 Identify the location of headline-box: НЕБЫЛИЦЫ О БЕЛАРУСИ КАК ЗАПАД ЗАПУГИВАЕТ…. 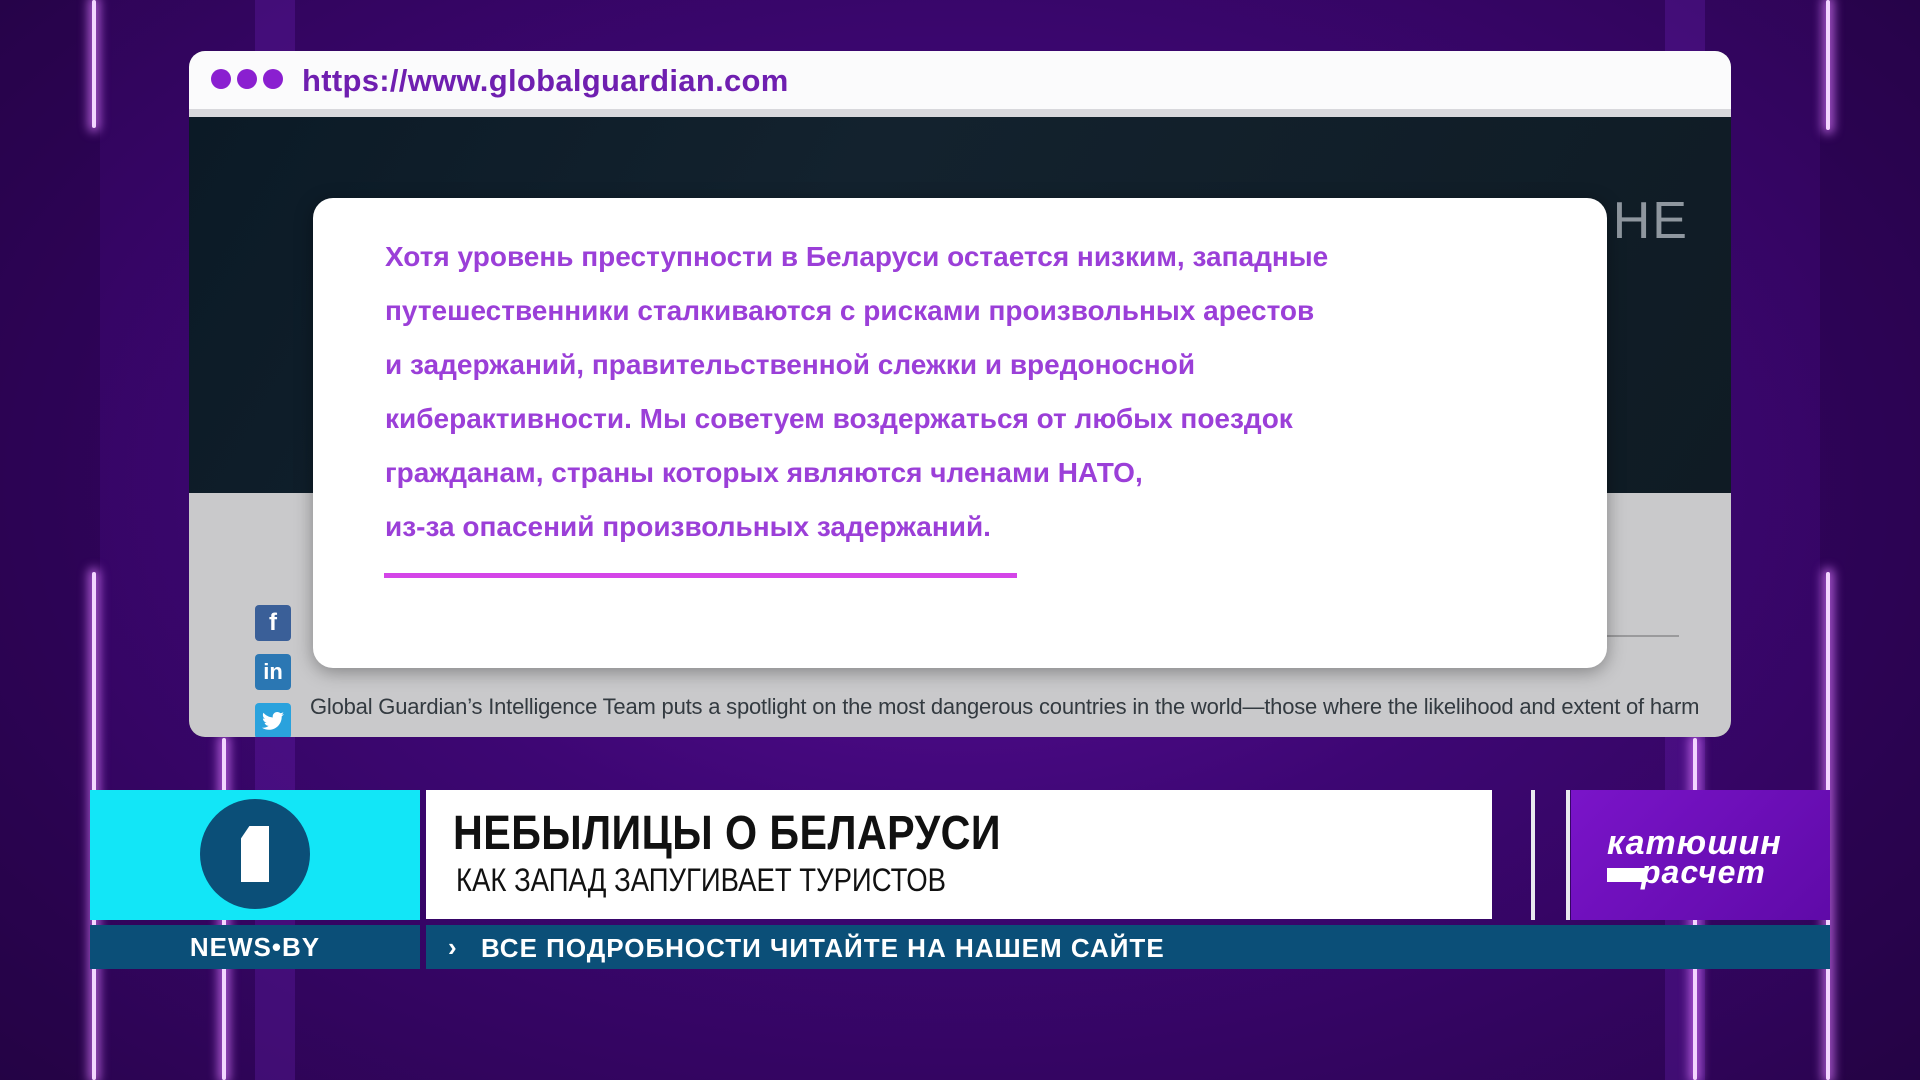
(959, 854).